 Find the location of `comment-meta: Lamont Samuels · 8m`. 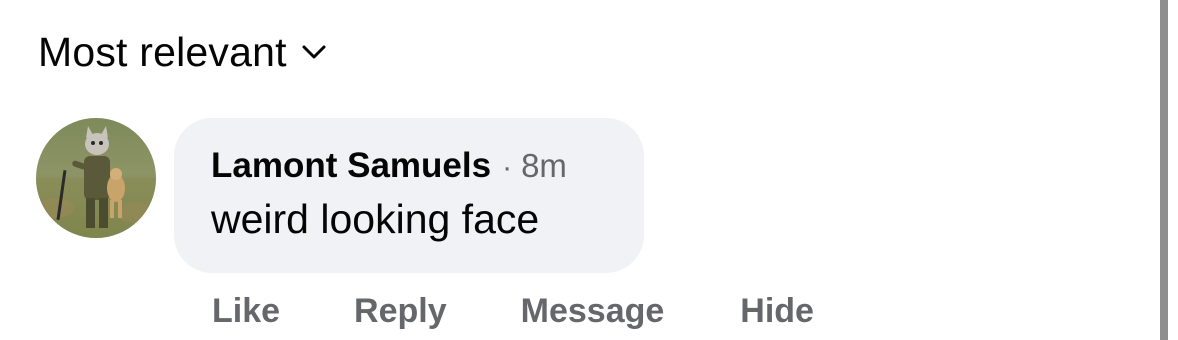

comment-meta: Lamont Samuels · 8m is located at coordinates (408, 166).